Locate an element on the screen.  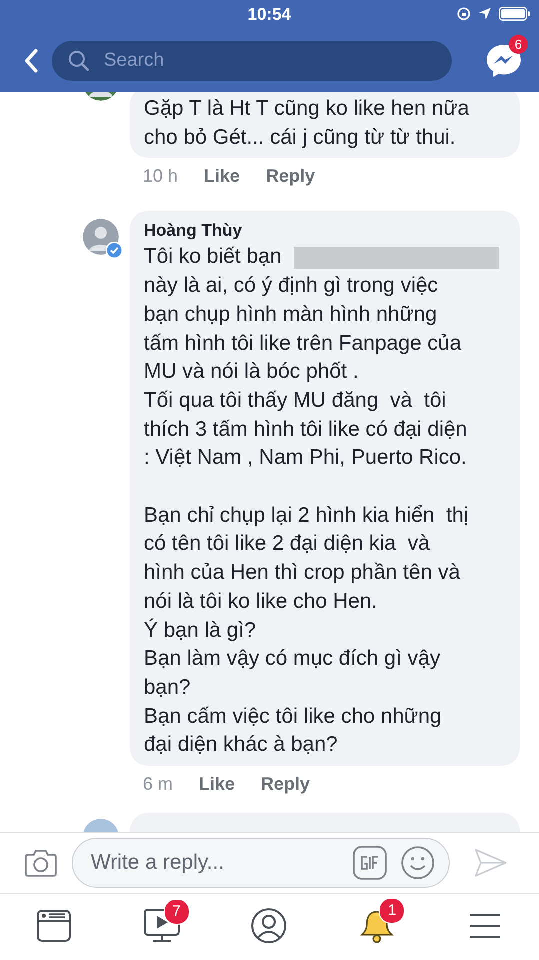
notification-badge: 7 is located at coordinates (177, 912).